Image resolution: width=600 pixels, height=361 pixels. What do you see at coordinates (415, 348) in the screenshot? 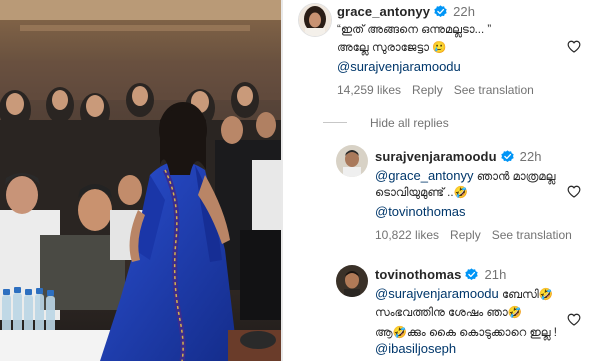
I see `mention-link: @ibasiljoseph` at bounding box center [415, 348].